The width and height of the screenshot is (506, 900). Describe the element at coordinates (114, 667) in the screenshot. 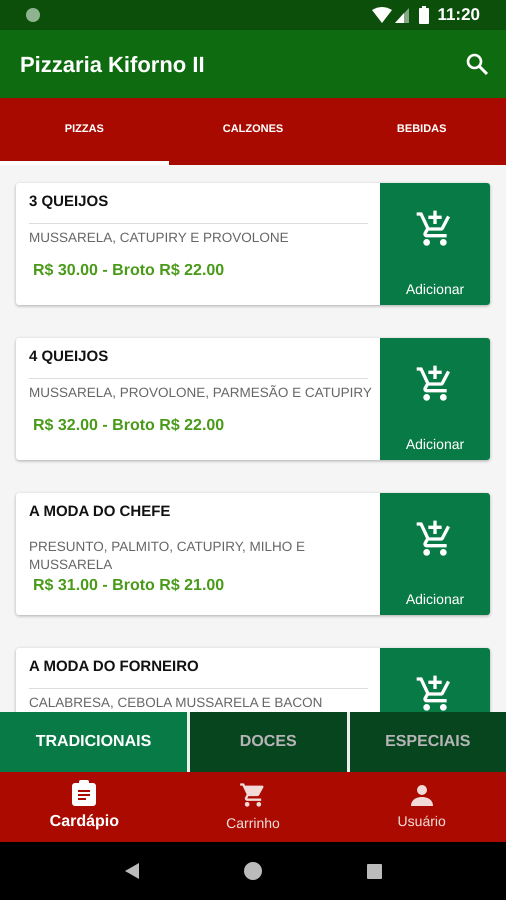

I see `product-name: A MODA DO FORNEIRO` at that location.